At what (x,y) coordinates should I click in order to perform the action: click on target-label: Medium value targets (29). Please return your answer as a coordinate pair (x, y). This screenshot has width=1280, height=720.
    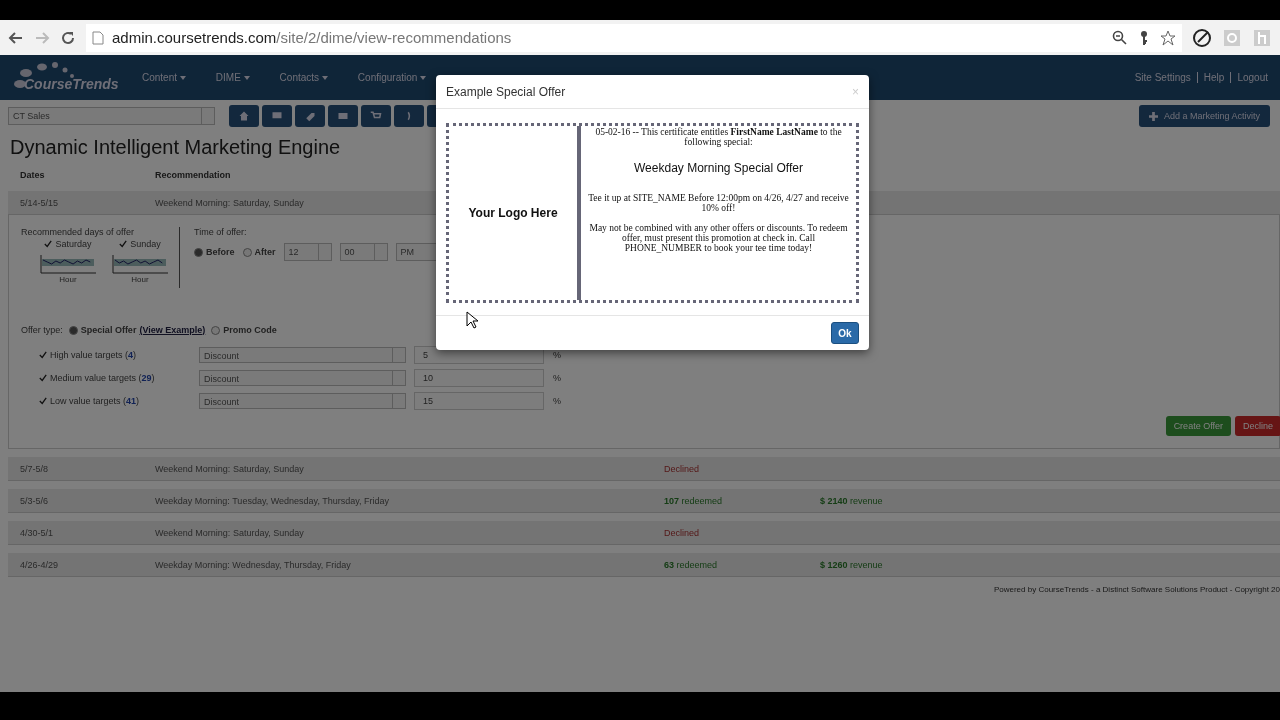
    Looking at the image, I should click on (102, 377).